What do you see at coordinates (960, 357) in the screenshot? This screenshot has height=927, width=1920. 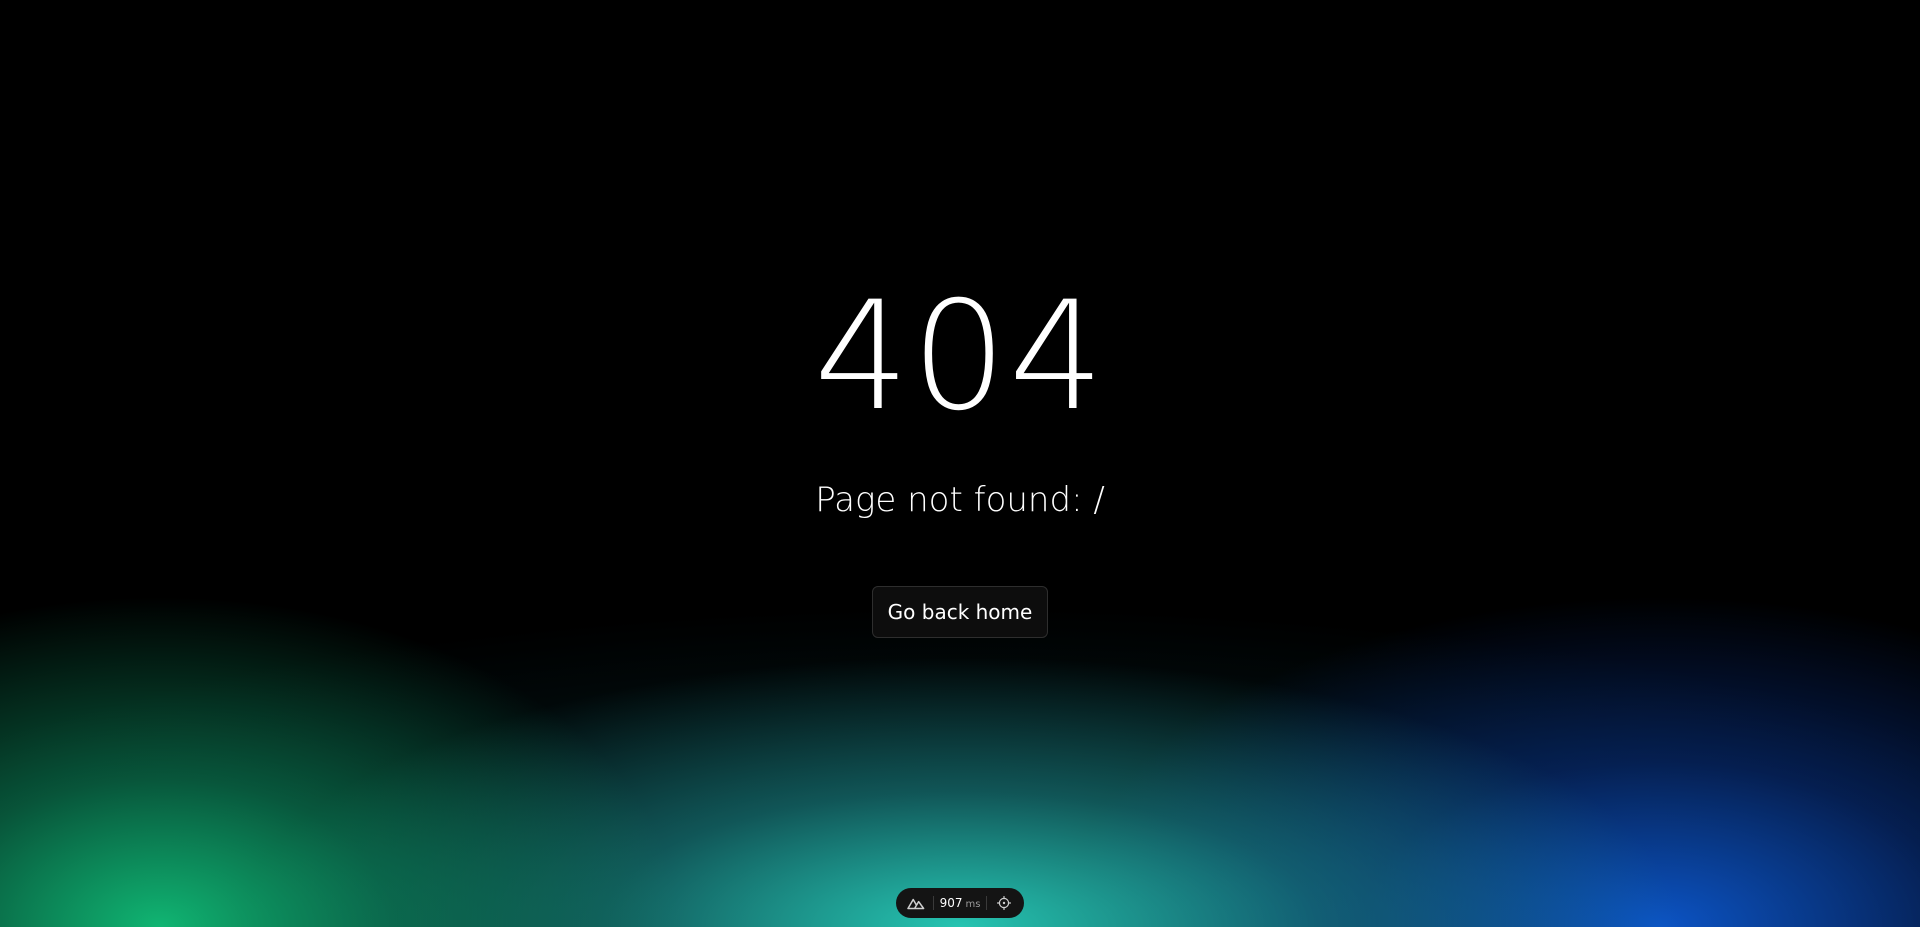 I see `error-code: 404` at bounding box center [960, 357].